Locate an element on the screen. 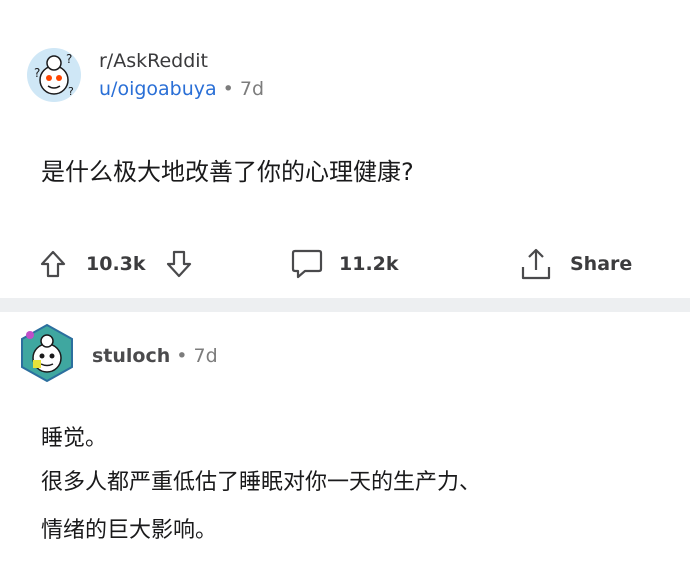 The width and height of the screenshot is (690, 568). comment-line-1: 睡觉。 is located at coordinates (74, 438).